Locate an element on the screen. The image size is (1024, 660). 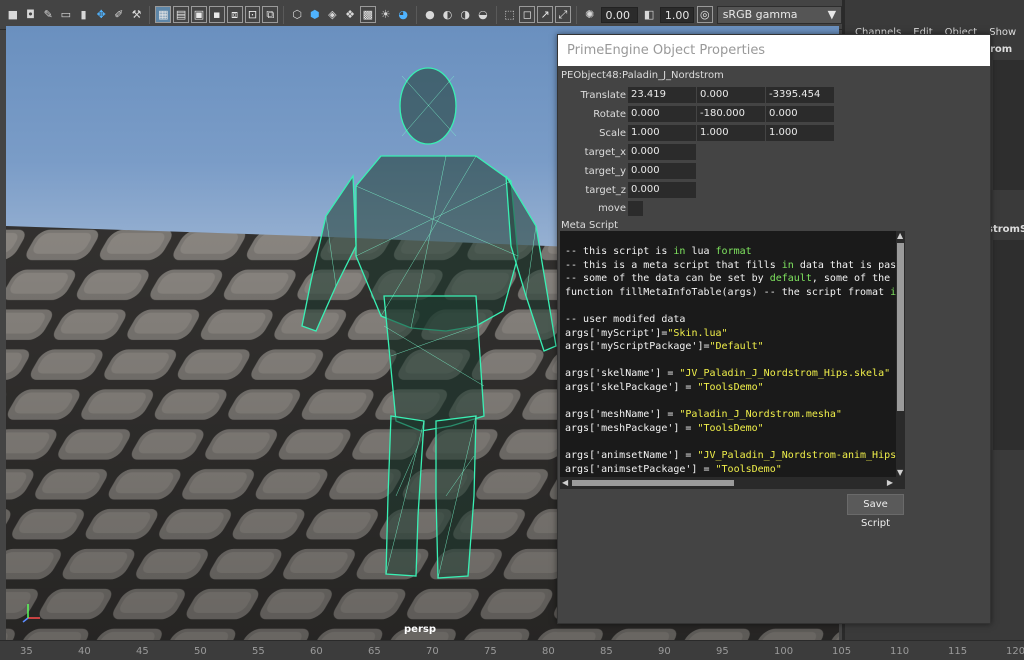
move-checkbox is located at coordinates (635, 208).